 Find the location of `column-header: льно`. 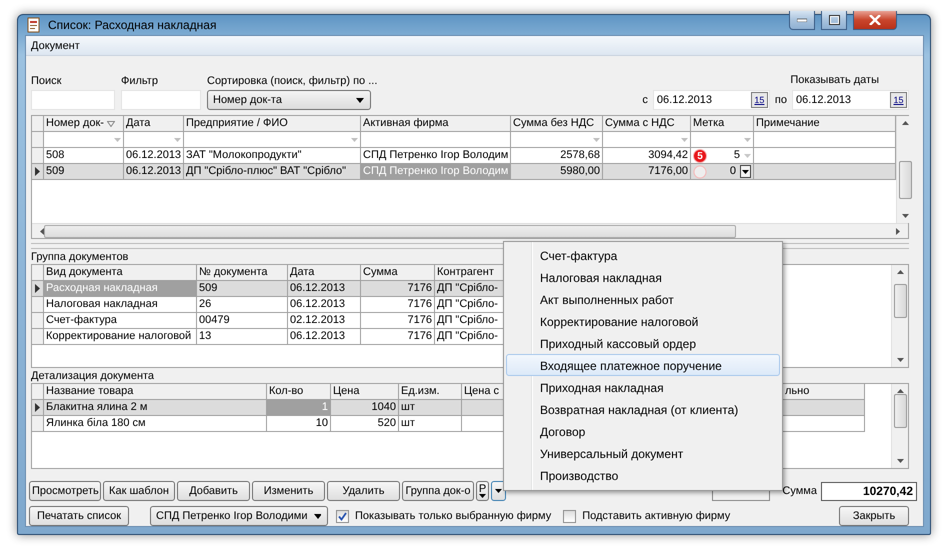

column-header: льно is located at coordinates (823, 392).